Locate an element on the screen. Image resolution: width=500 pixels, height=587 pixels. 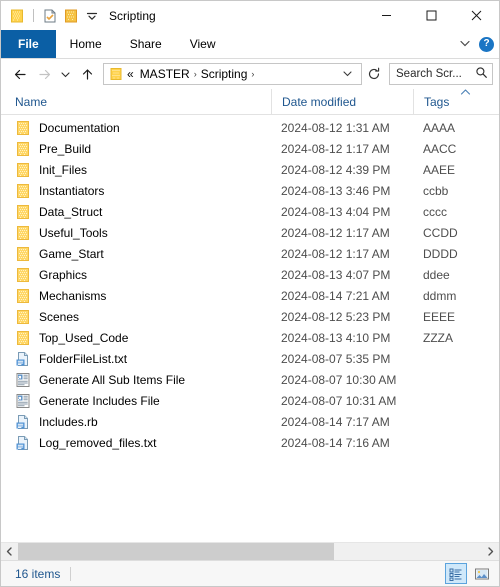
breadcrumb-prefix: « is located at coordinates (130, 74).